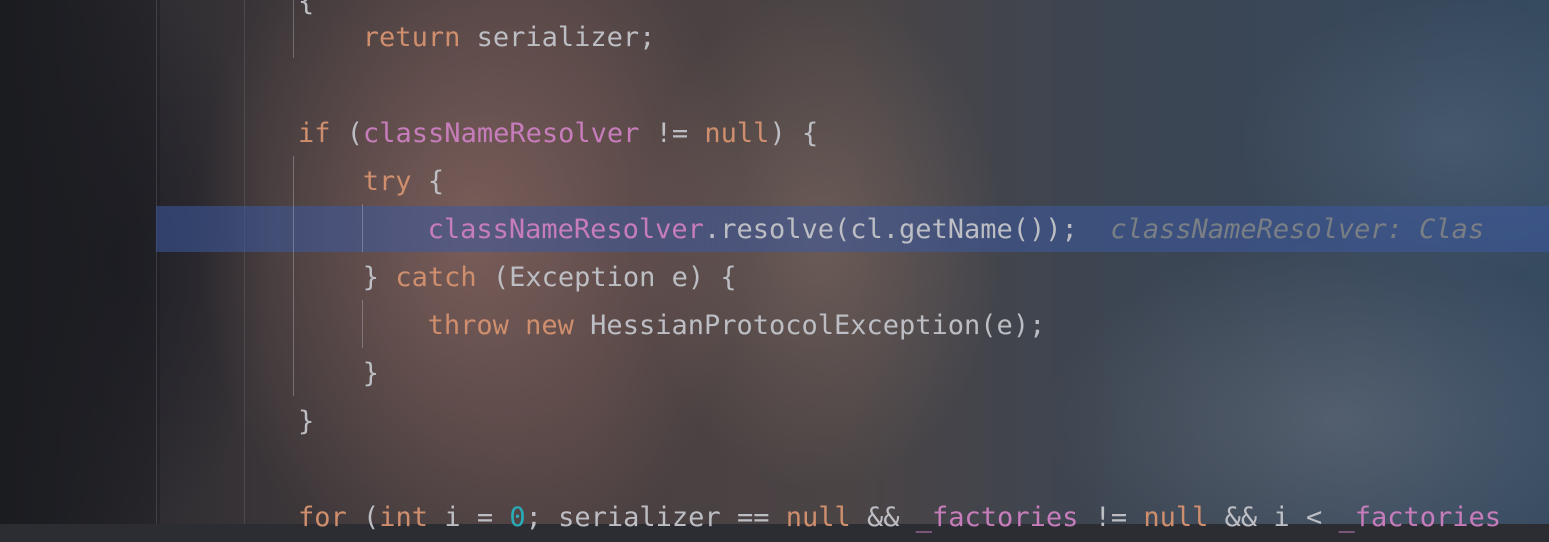 This screenshot has height=542, width=1549. Describe the element at coordinates (436, 277) in the screenshot. I see `code-token: catch` at that location.